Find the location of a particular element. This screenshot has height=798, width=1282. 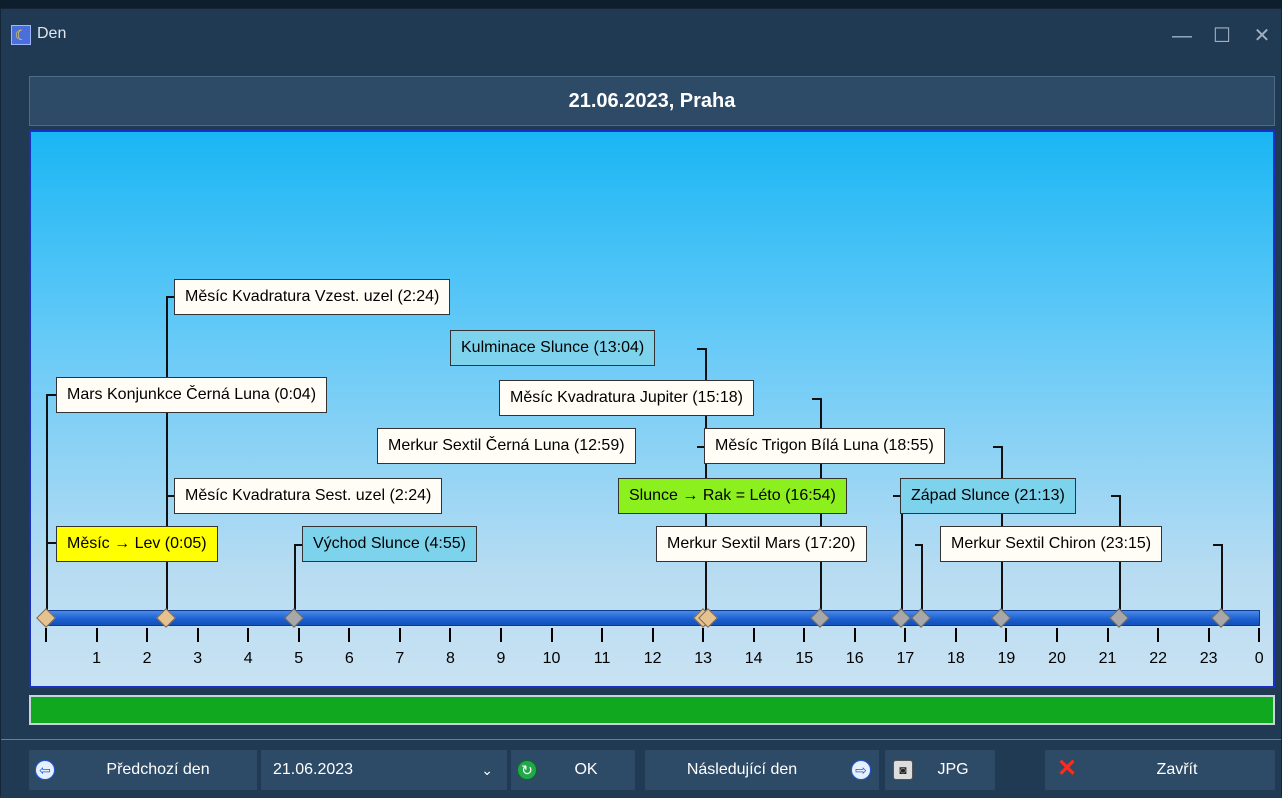

go-arrow-icon: ↻ is located at coordinates (527, 770).